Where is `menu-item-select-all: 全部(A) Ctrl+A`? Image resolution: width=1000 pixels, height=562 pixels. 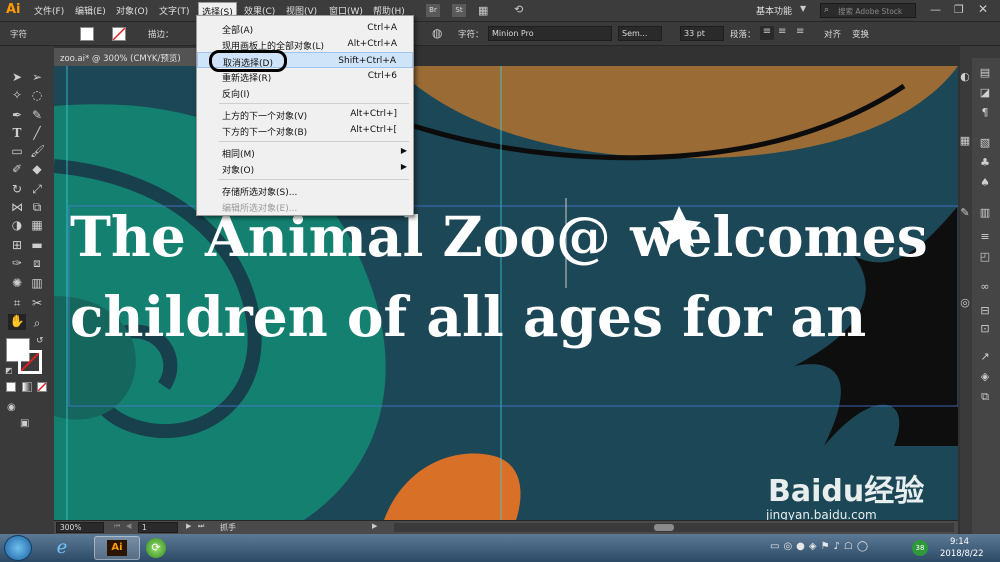 menu-item-select-all: 全部(A) Ctrl+A is located at coordinates (305, 28).